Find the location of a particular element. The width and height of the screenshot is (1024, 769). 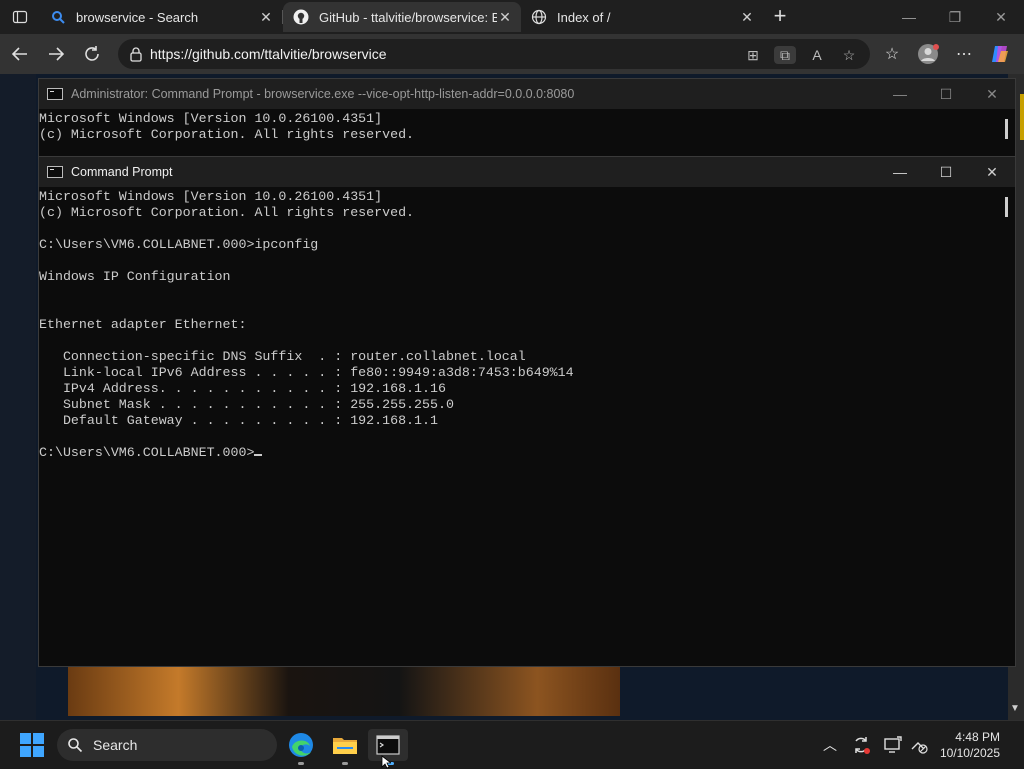

show-hidden-icons-button: ︿ is located at coordinates (830, 745).